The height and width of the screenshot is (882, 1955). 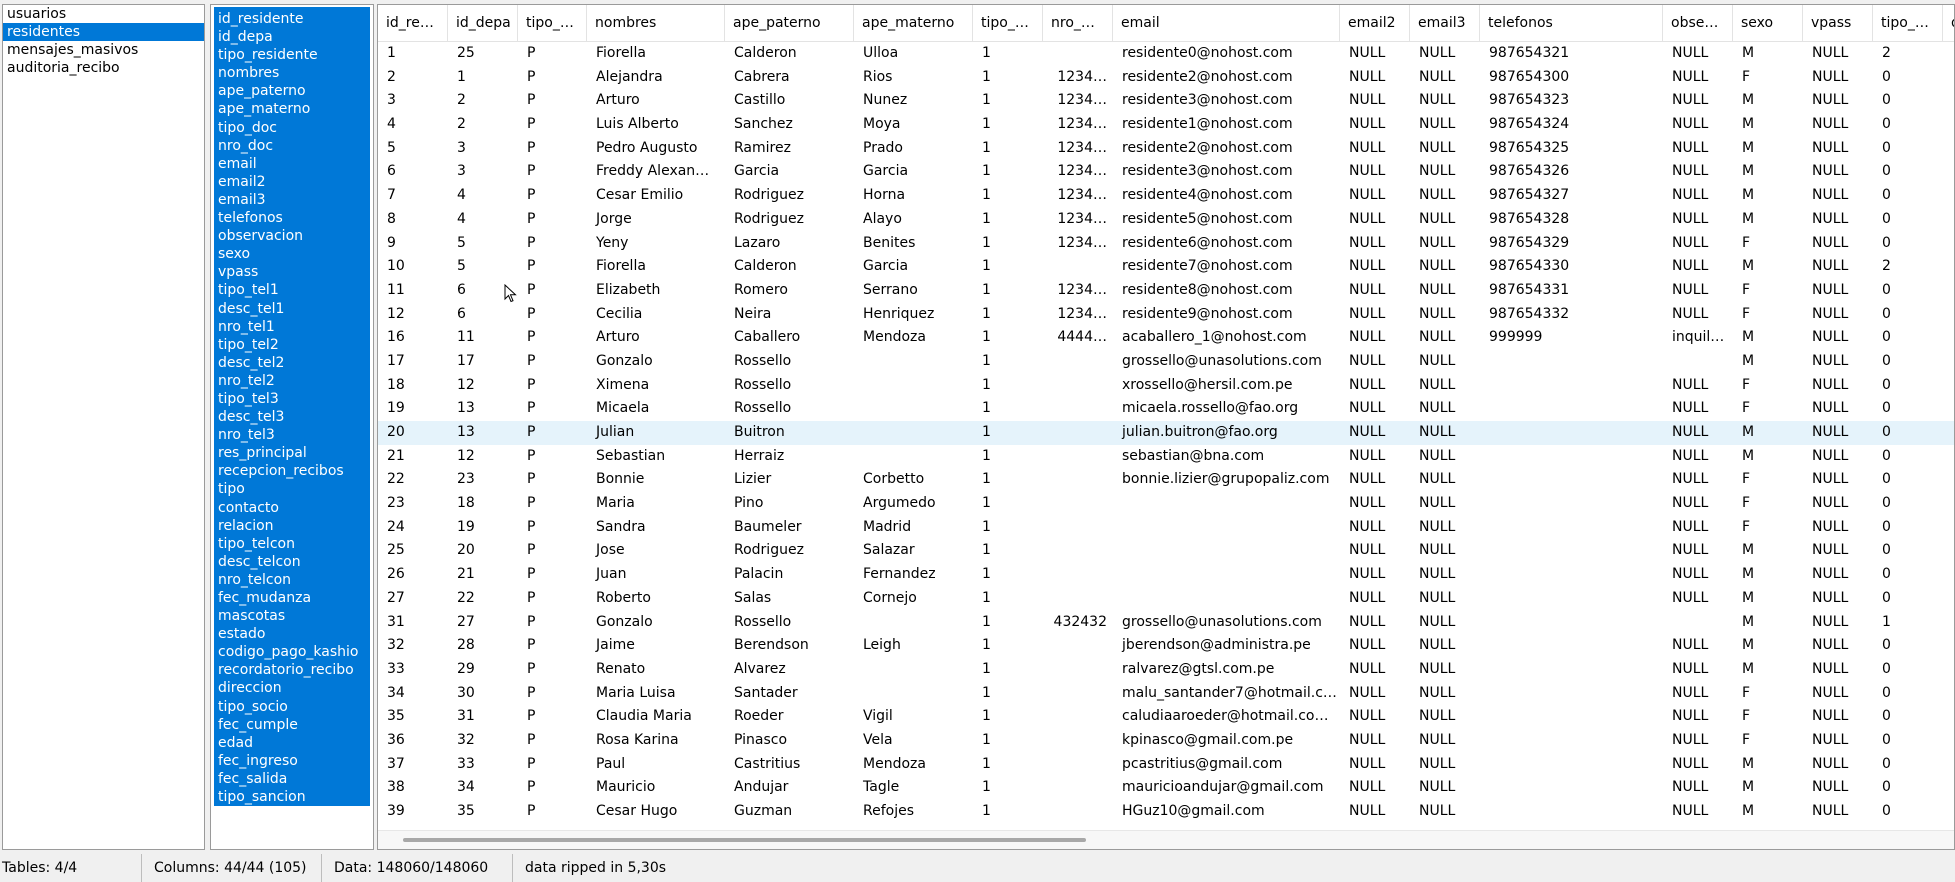 I want to click on table-cell: Jaime, so click(x=656, y=646).